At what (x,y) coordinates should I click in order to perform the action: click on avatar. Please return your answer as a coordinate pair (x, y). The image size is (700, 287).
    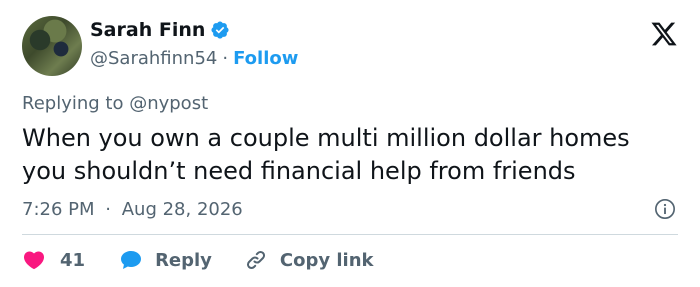
    Looking at the image, I should click on (52, 46).